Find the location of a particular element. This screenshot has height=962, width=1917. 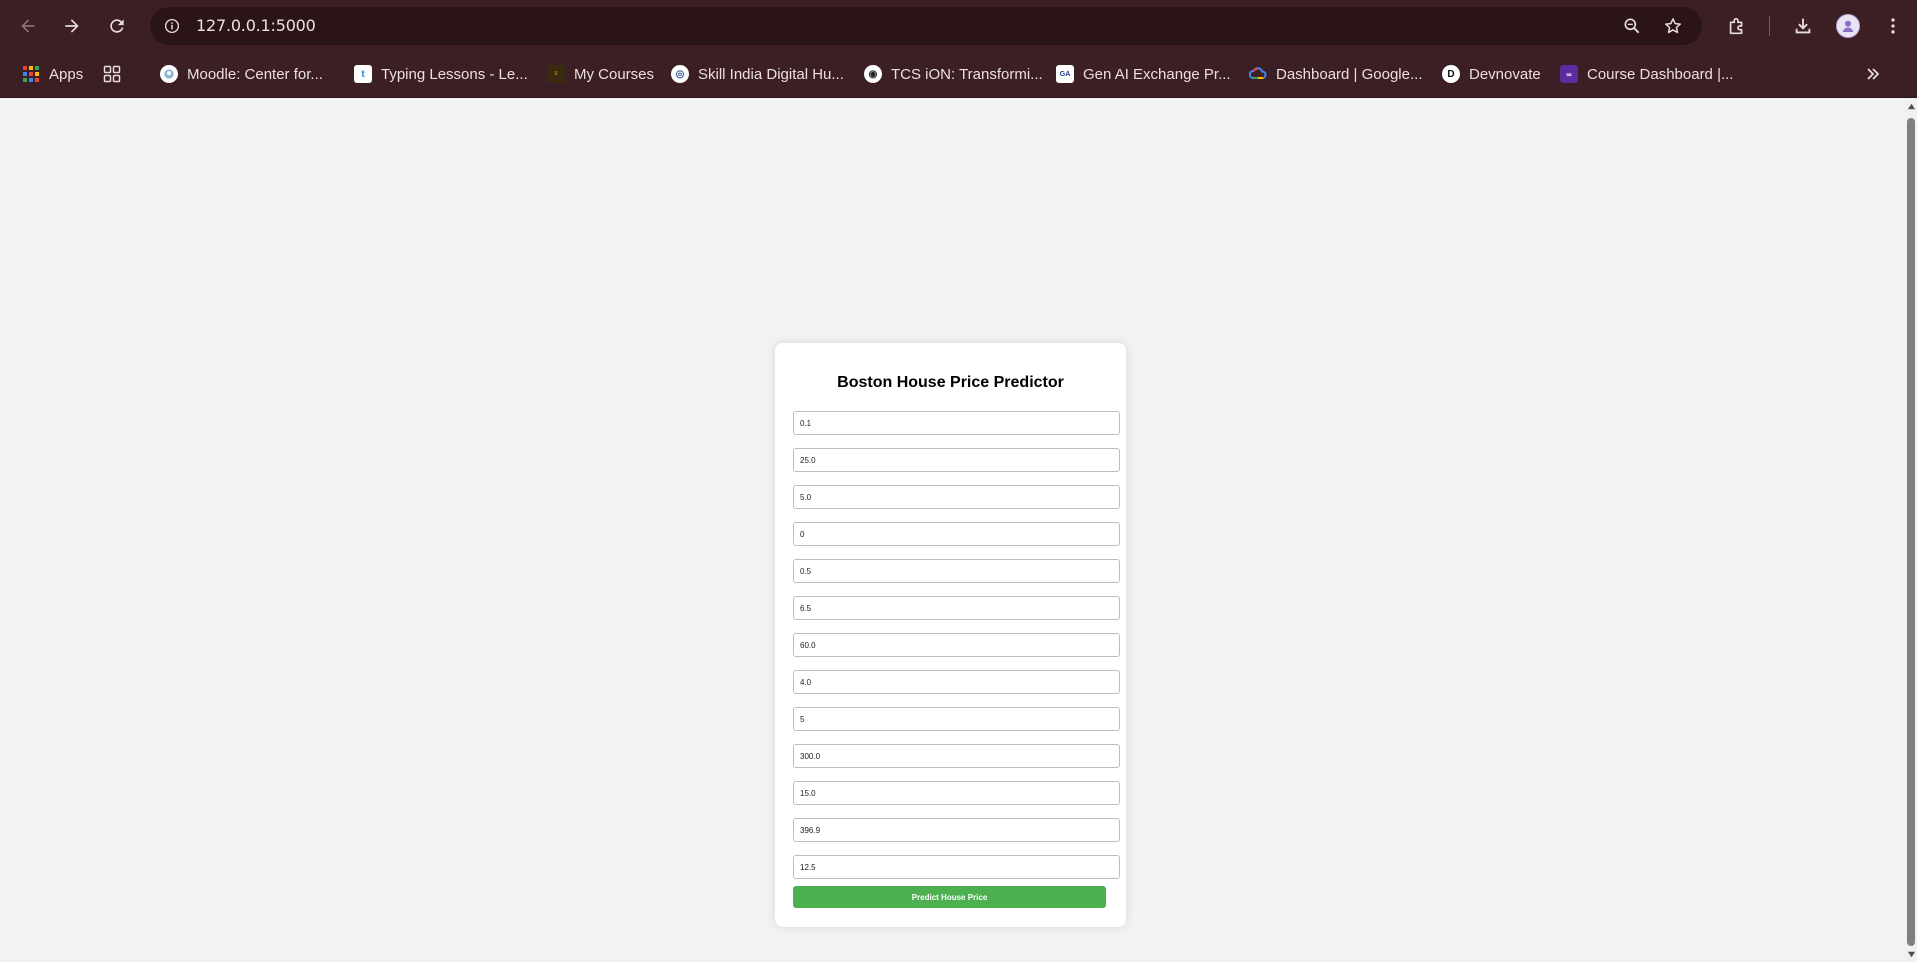

bookmark-apps: Apps is located at coordinates (52, 74).